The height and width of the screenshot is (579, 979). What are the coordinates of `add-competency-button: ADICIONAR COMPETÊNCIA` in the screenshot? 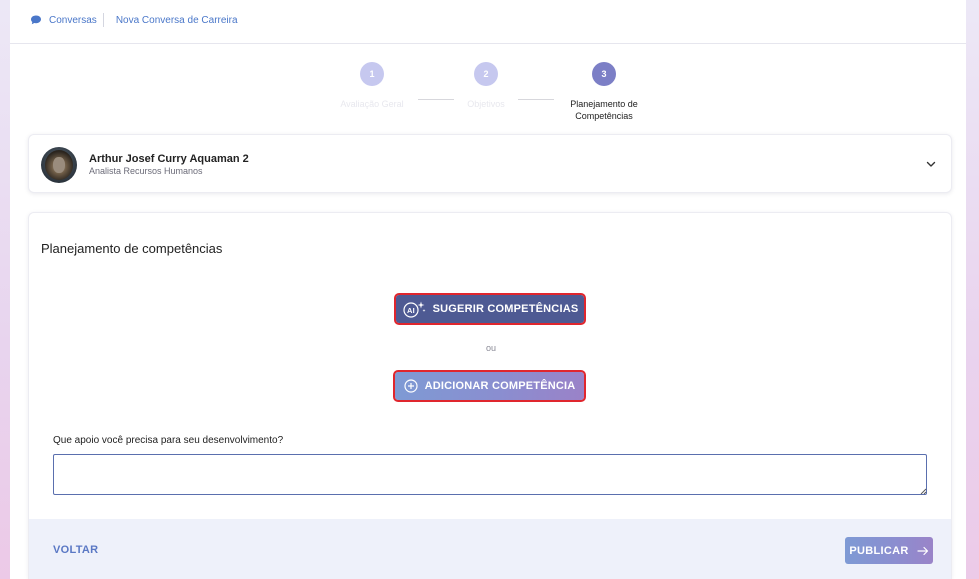 It's located at (489, 386).